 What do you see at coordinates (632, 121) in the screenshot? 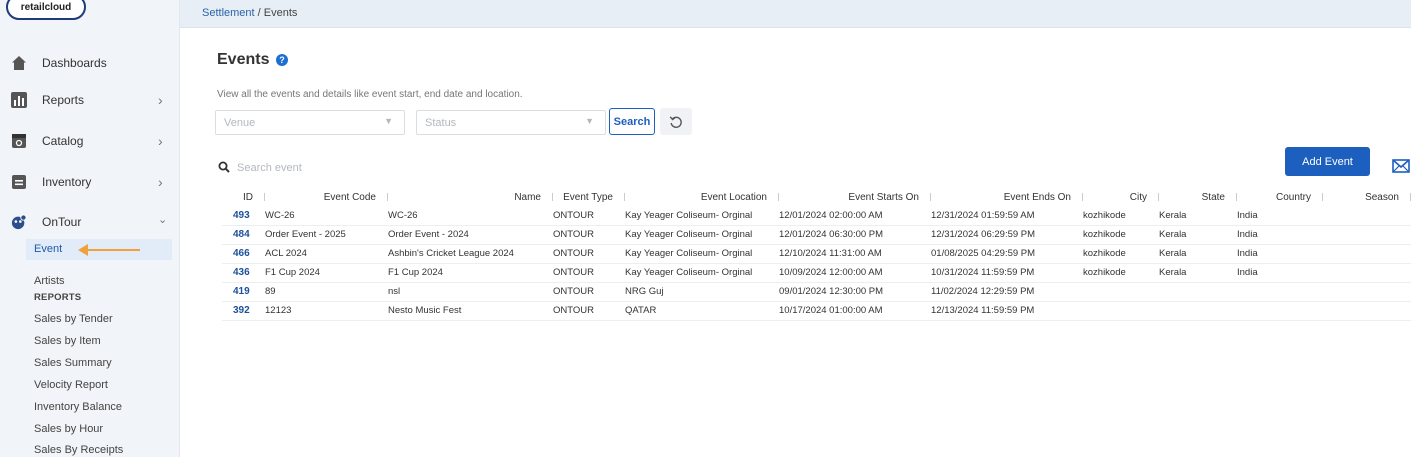
I see `search-button: Search` at bounding box center [632, 121].